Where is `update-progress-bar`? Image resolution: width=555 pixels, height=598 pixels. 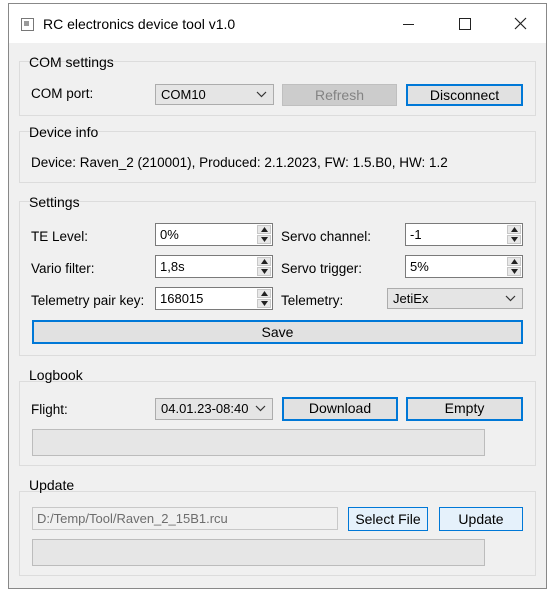 update-progress-bar is located at coordinates (258, 552).